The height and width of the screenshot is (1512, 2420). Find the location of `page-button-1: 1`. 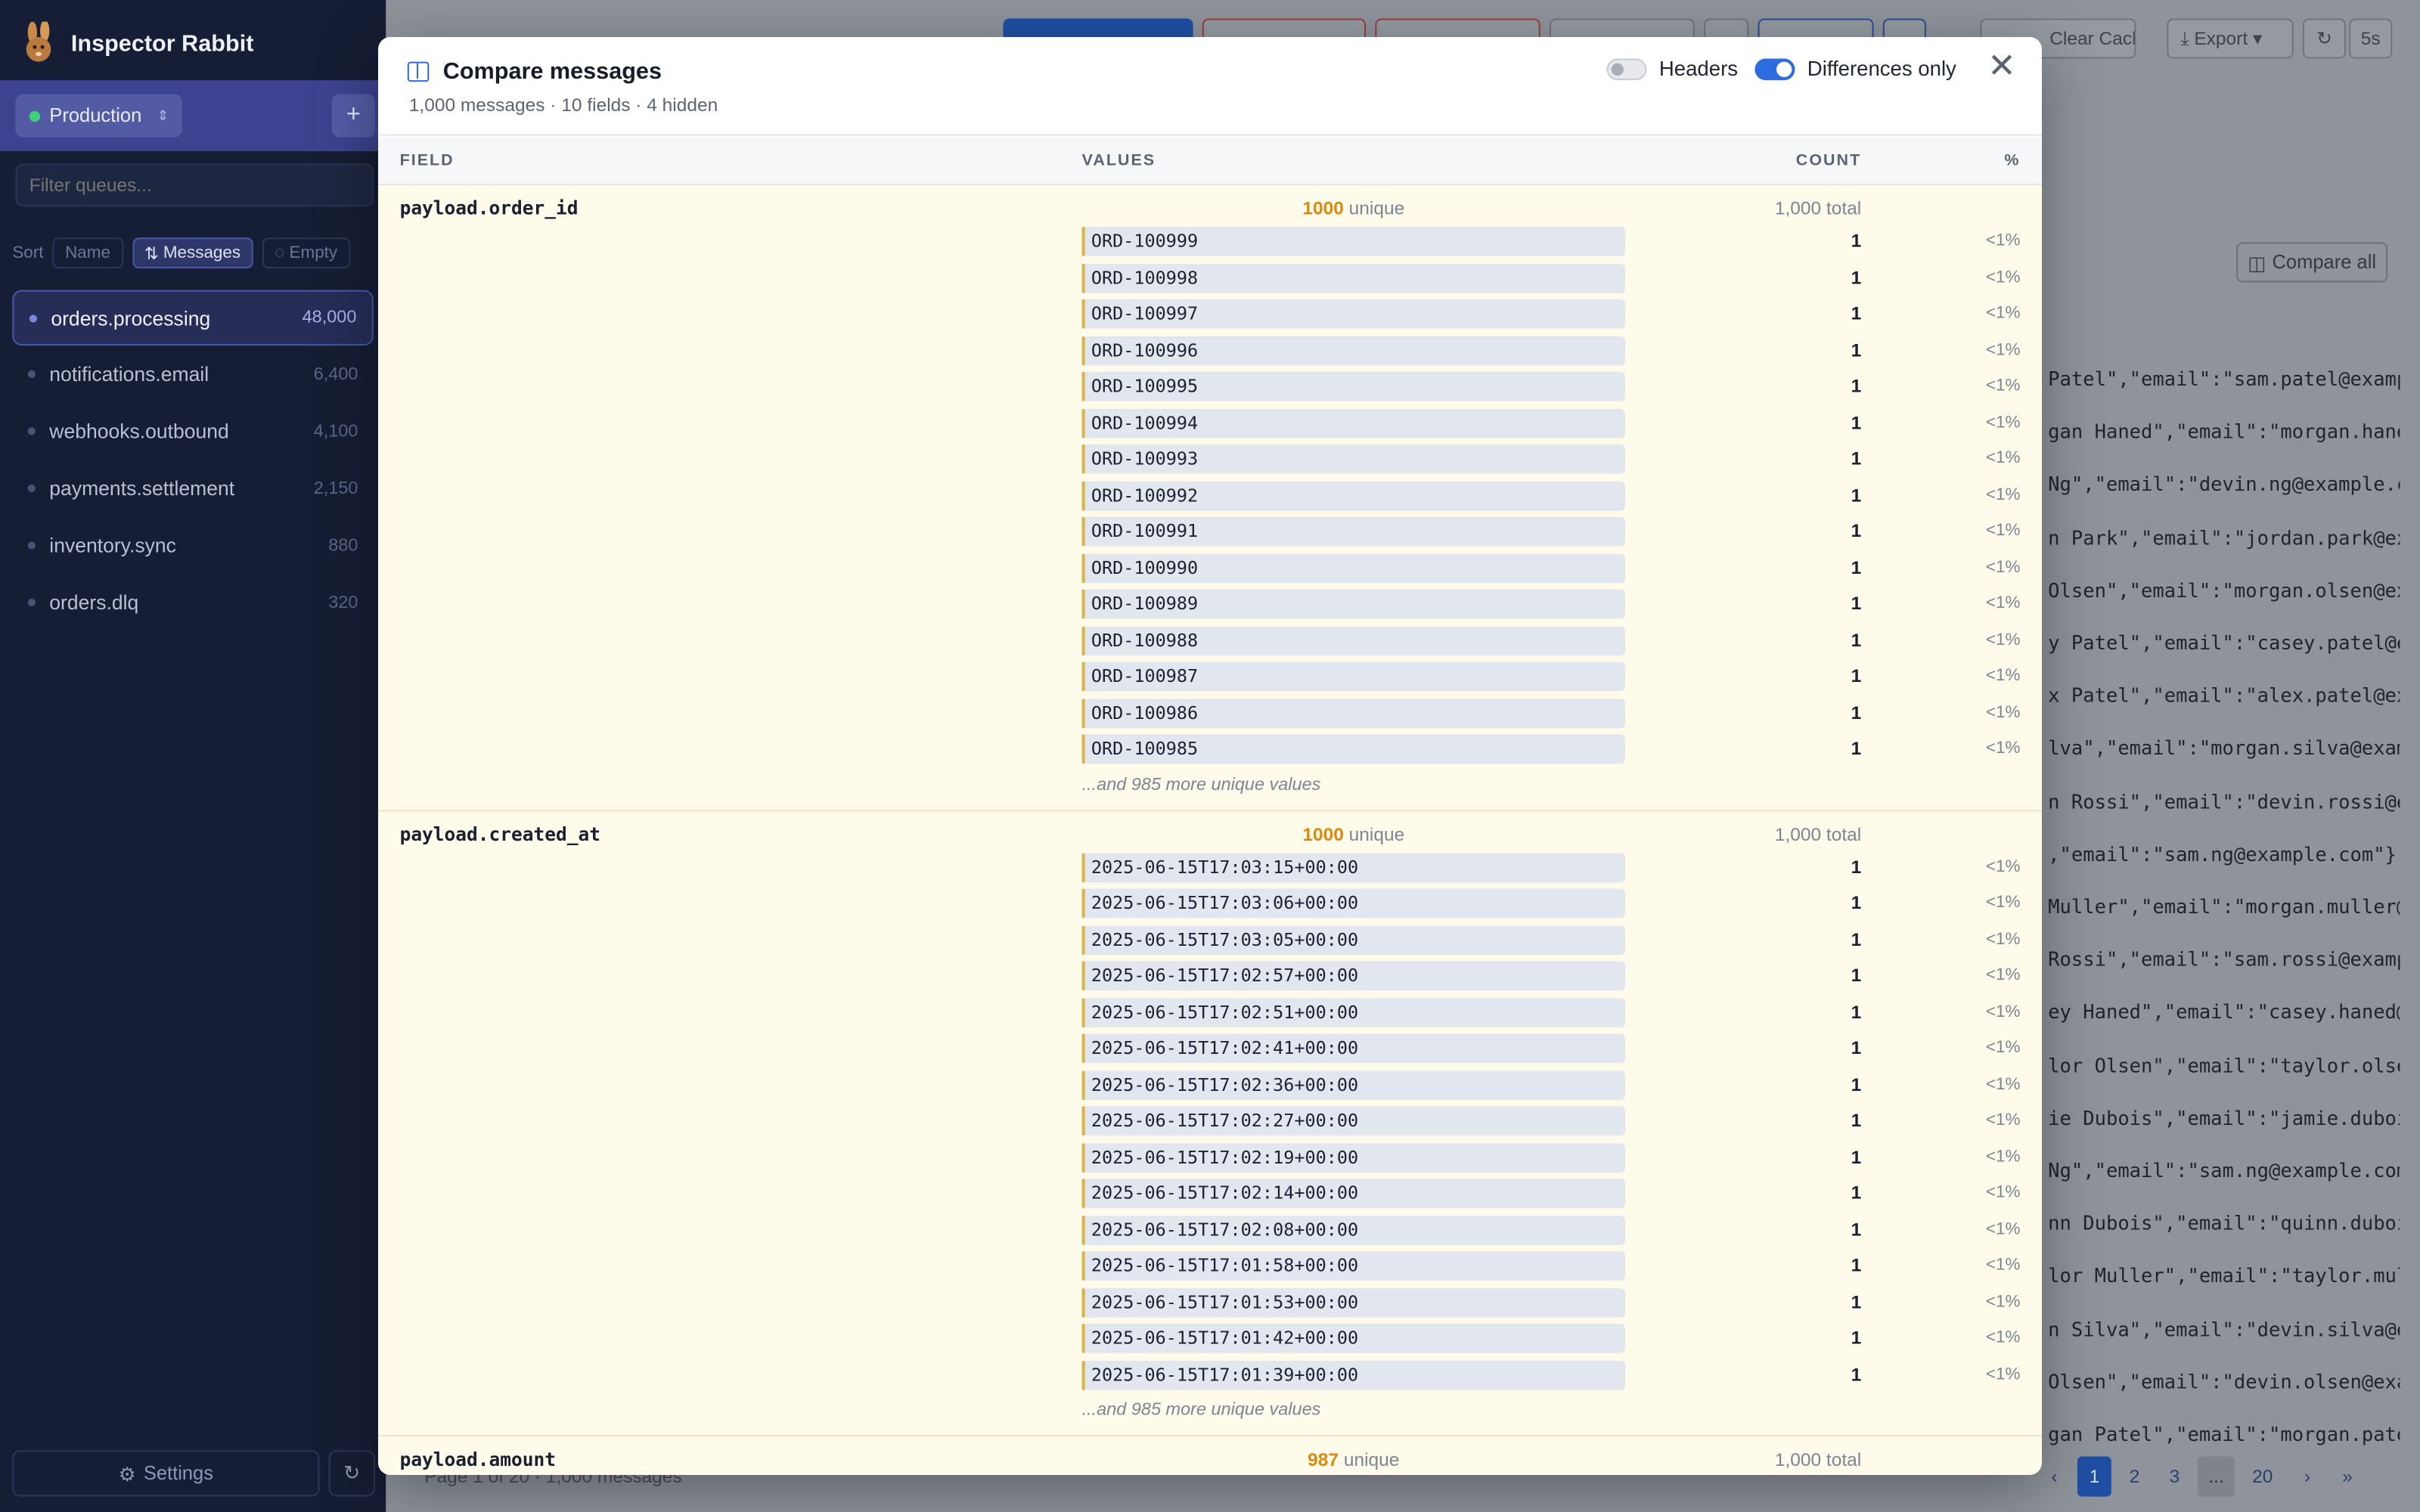

page-button-1: 1 is located at coordinates (2094, 1476).